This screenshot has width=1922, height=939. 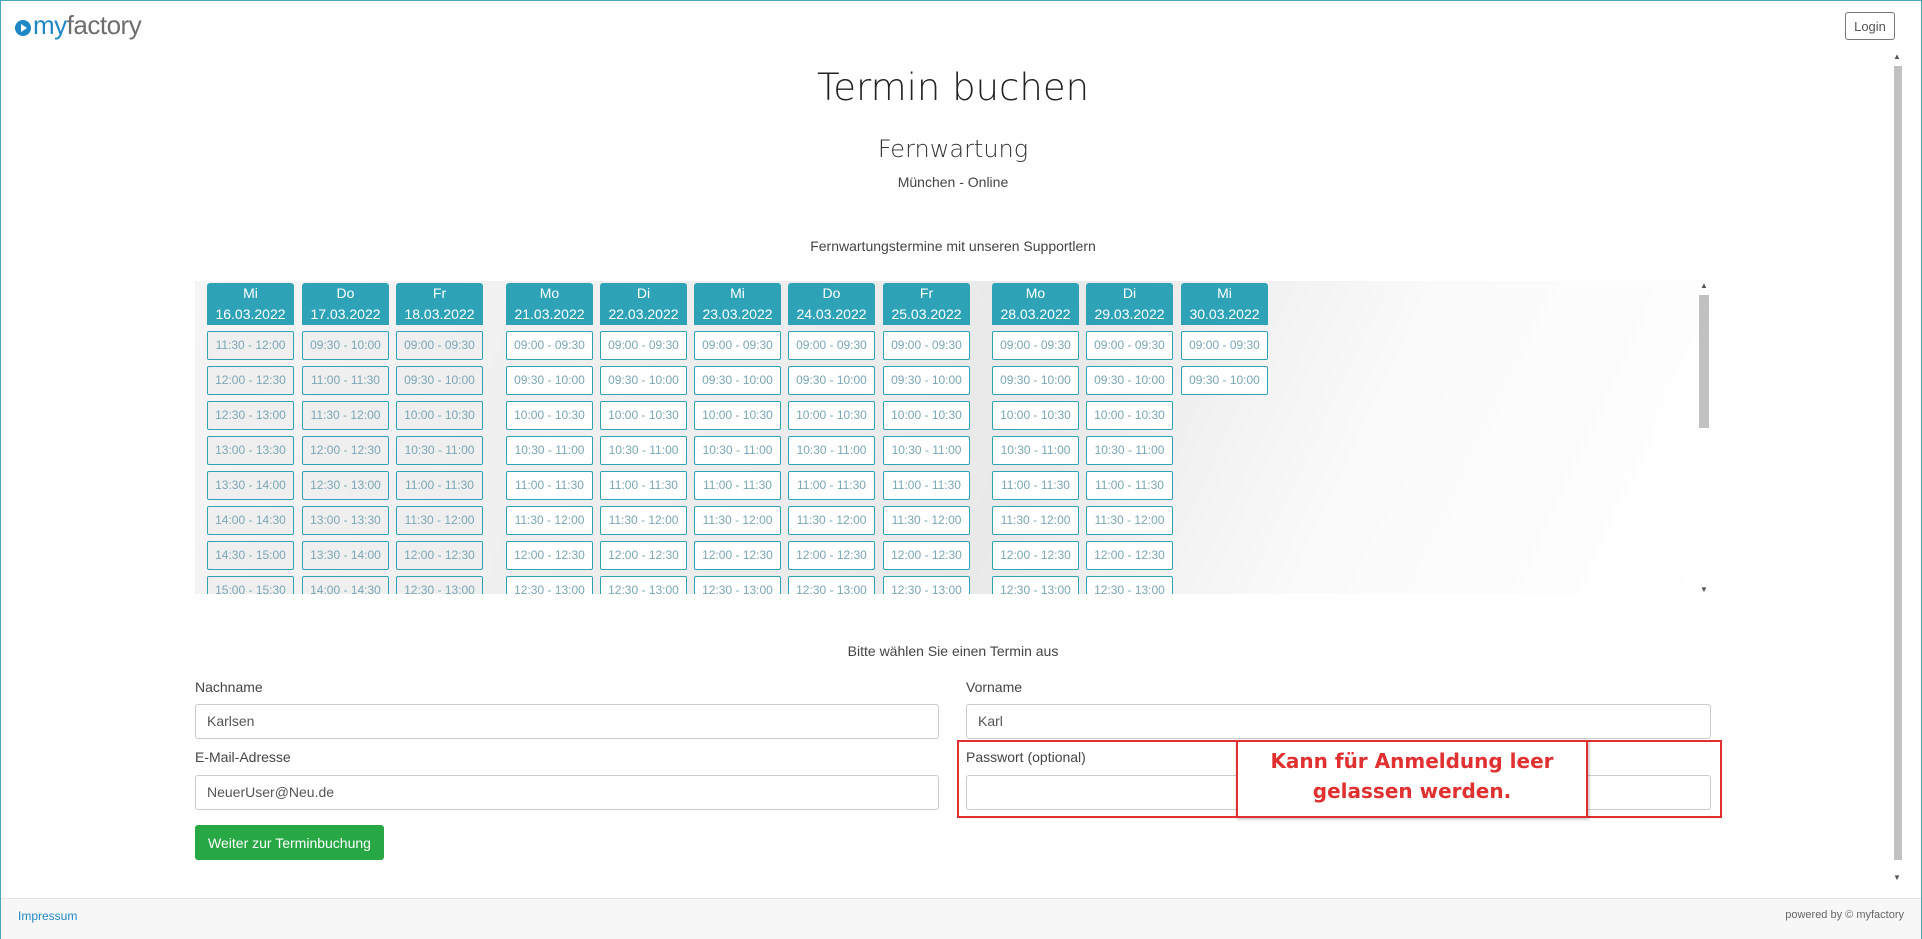 I want to click on schedule-scrollbar-thumb, so click(x=1704, y=361).